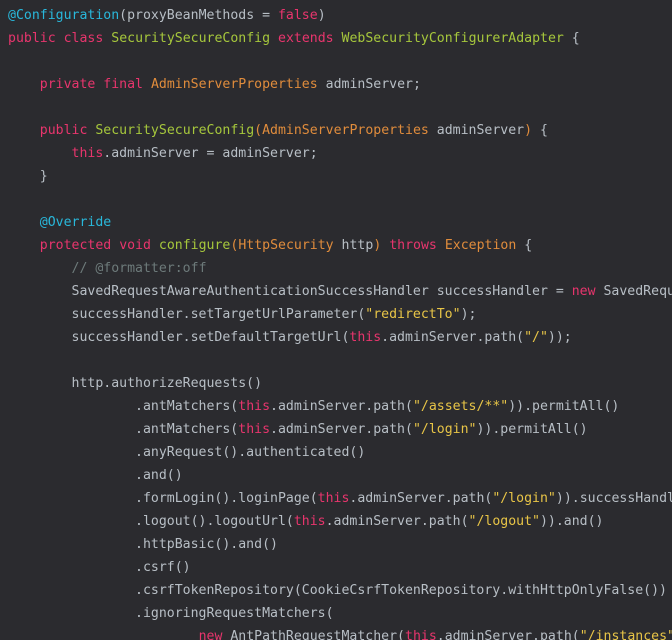 Image resolution: width=672 pixels, height=640 pixels. What do you see at coordinates (151, 521) in the screenshot?
I see `code-token-plain: .logout().logoutUrl(` at bounding box center [151, 521].